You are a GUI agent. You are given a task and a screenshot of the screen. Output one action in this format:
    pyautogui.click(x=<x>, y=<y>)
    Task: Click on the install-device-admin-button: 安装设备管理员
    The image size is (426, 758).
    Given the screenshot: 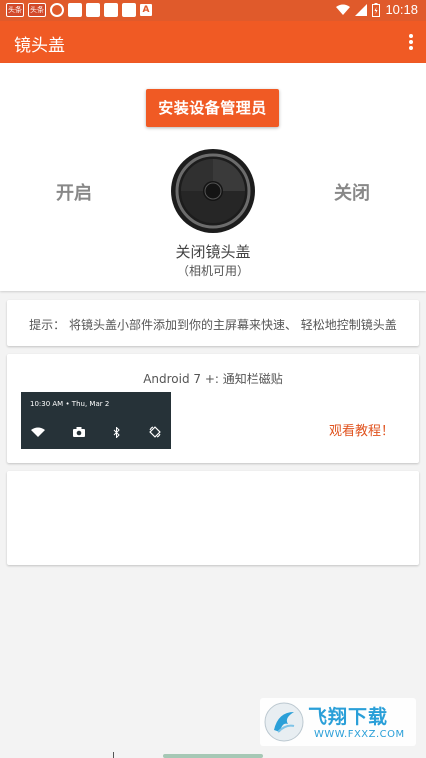 What is the action you would take?
    pyautogui.click(x=212, y=108)
    